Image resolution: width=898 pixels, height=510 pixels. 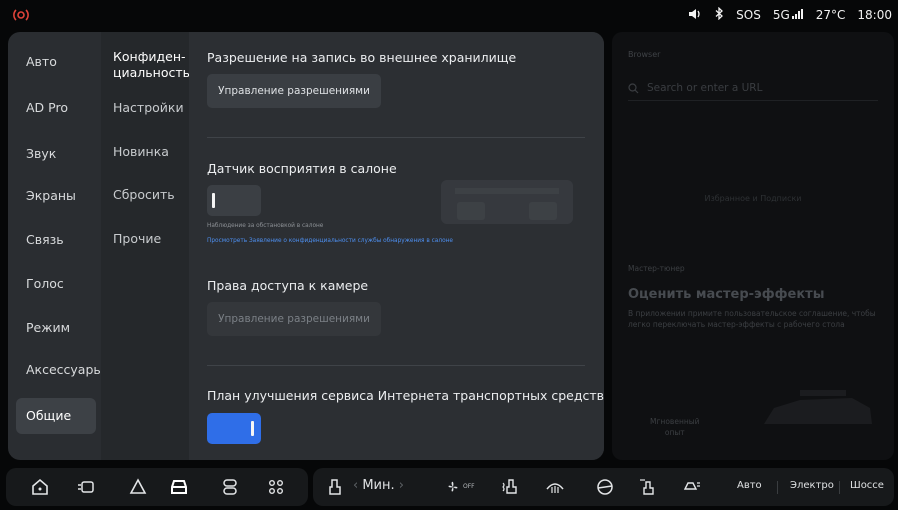 What do you see at coordinates (675, 421) in the screenshot?
I see `instant-line1: Мгновенный` at bounding box center [675, 421].